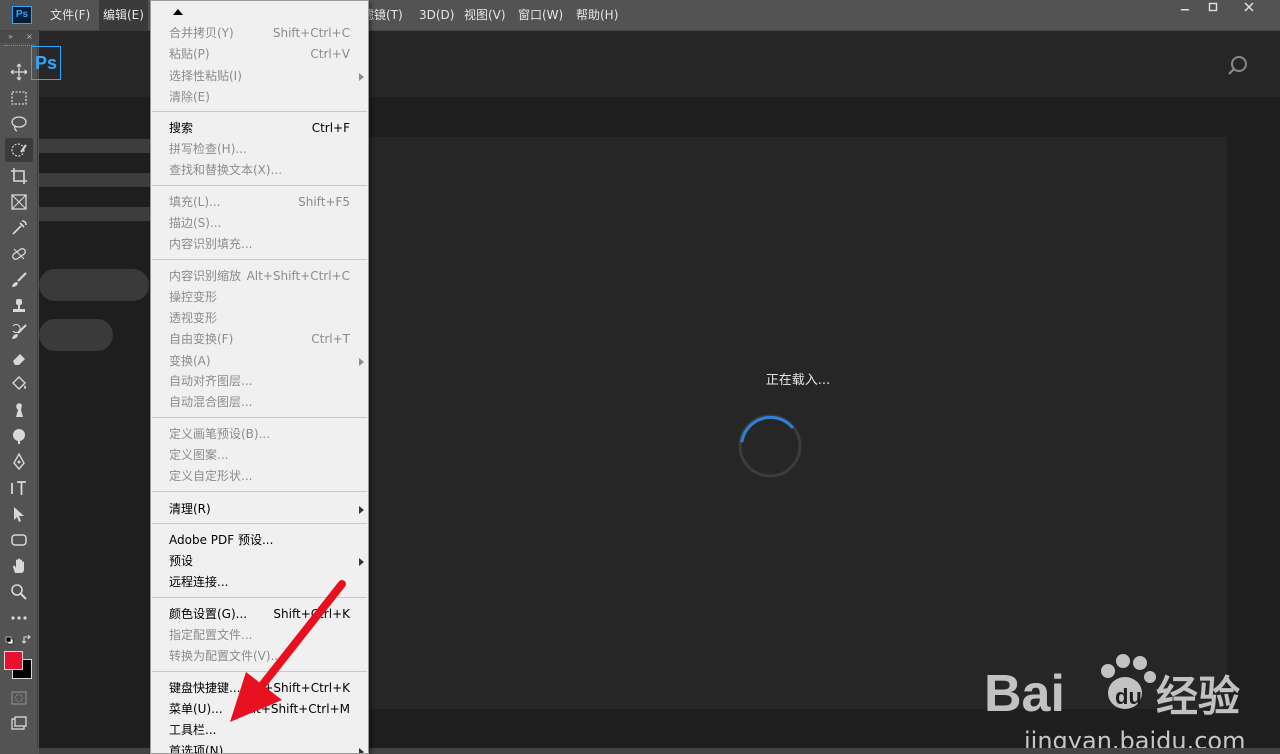  Describe the element at coordinates (597, 15) in the screenshot. I see `menu-help: 帮助(H)` at that location.